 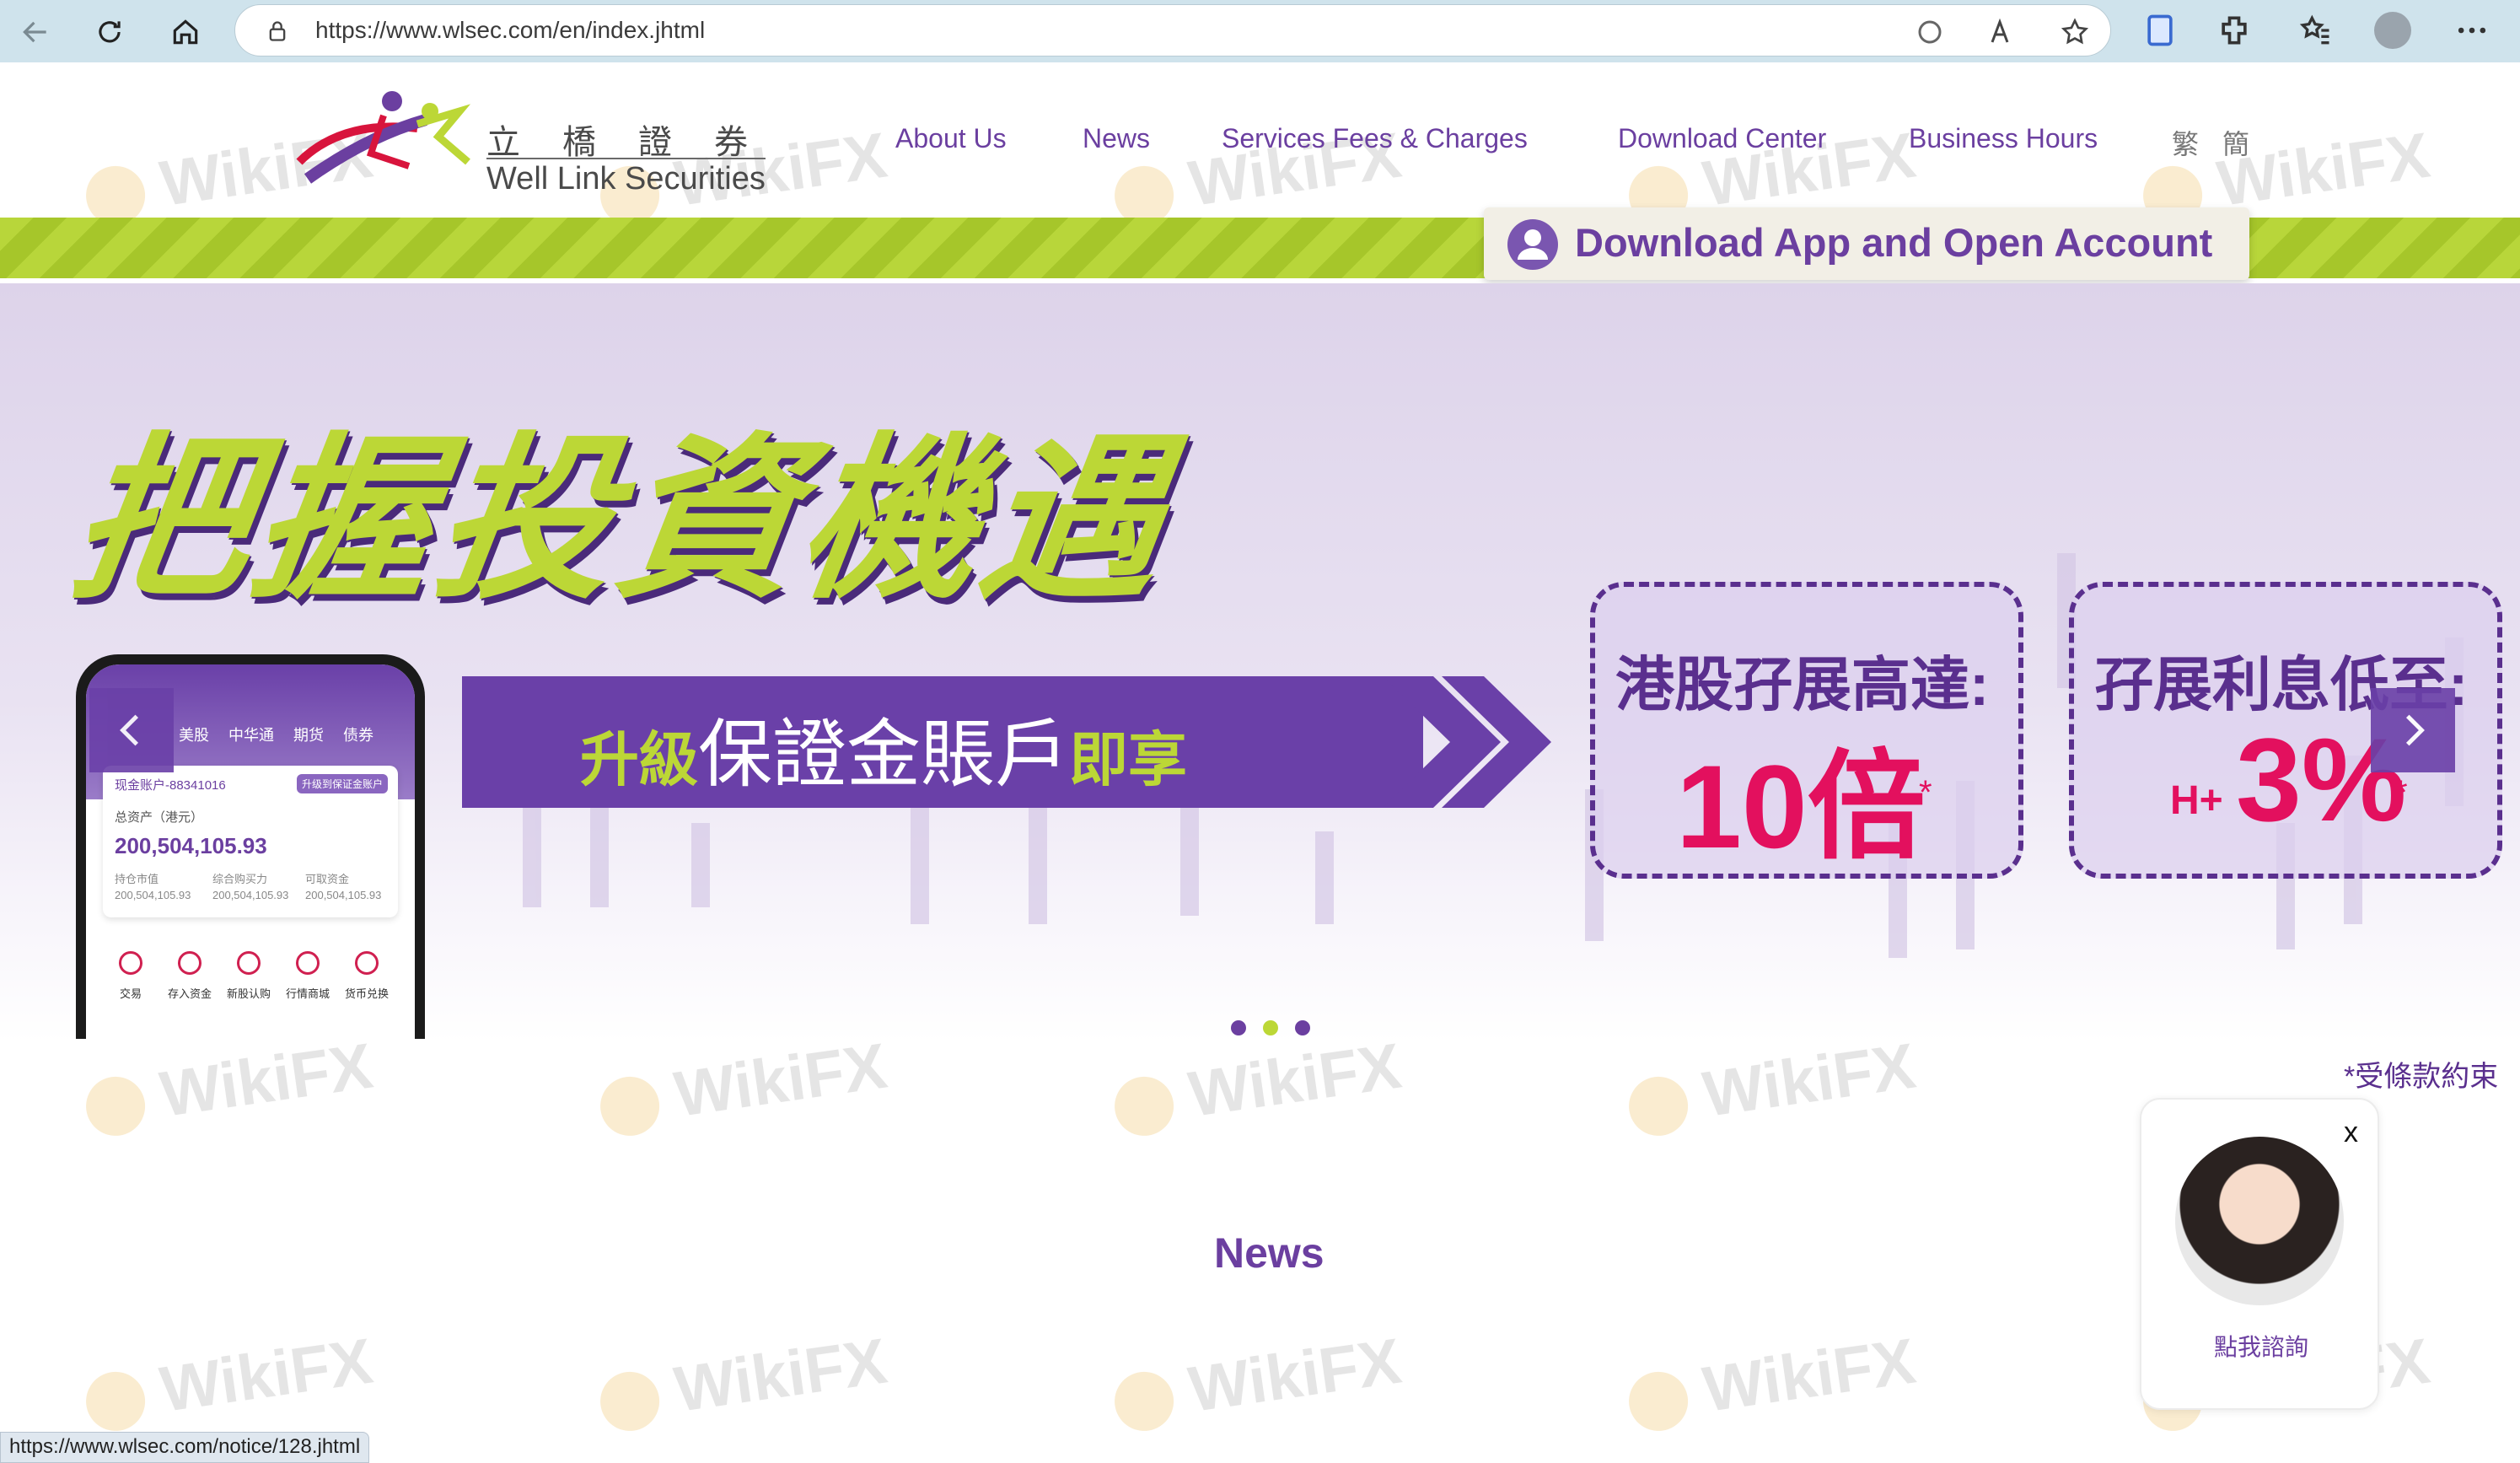 What do you see at coordinates (1172, 30) in the screenshot?
I see `address-bar: https://www.wlsec.com/en/index.jhtml` at bounding box center [1172, 30].